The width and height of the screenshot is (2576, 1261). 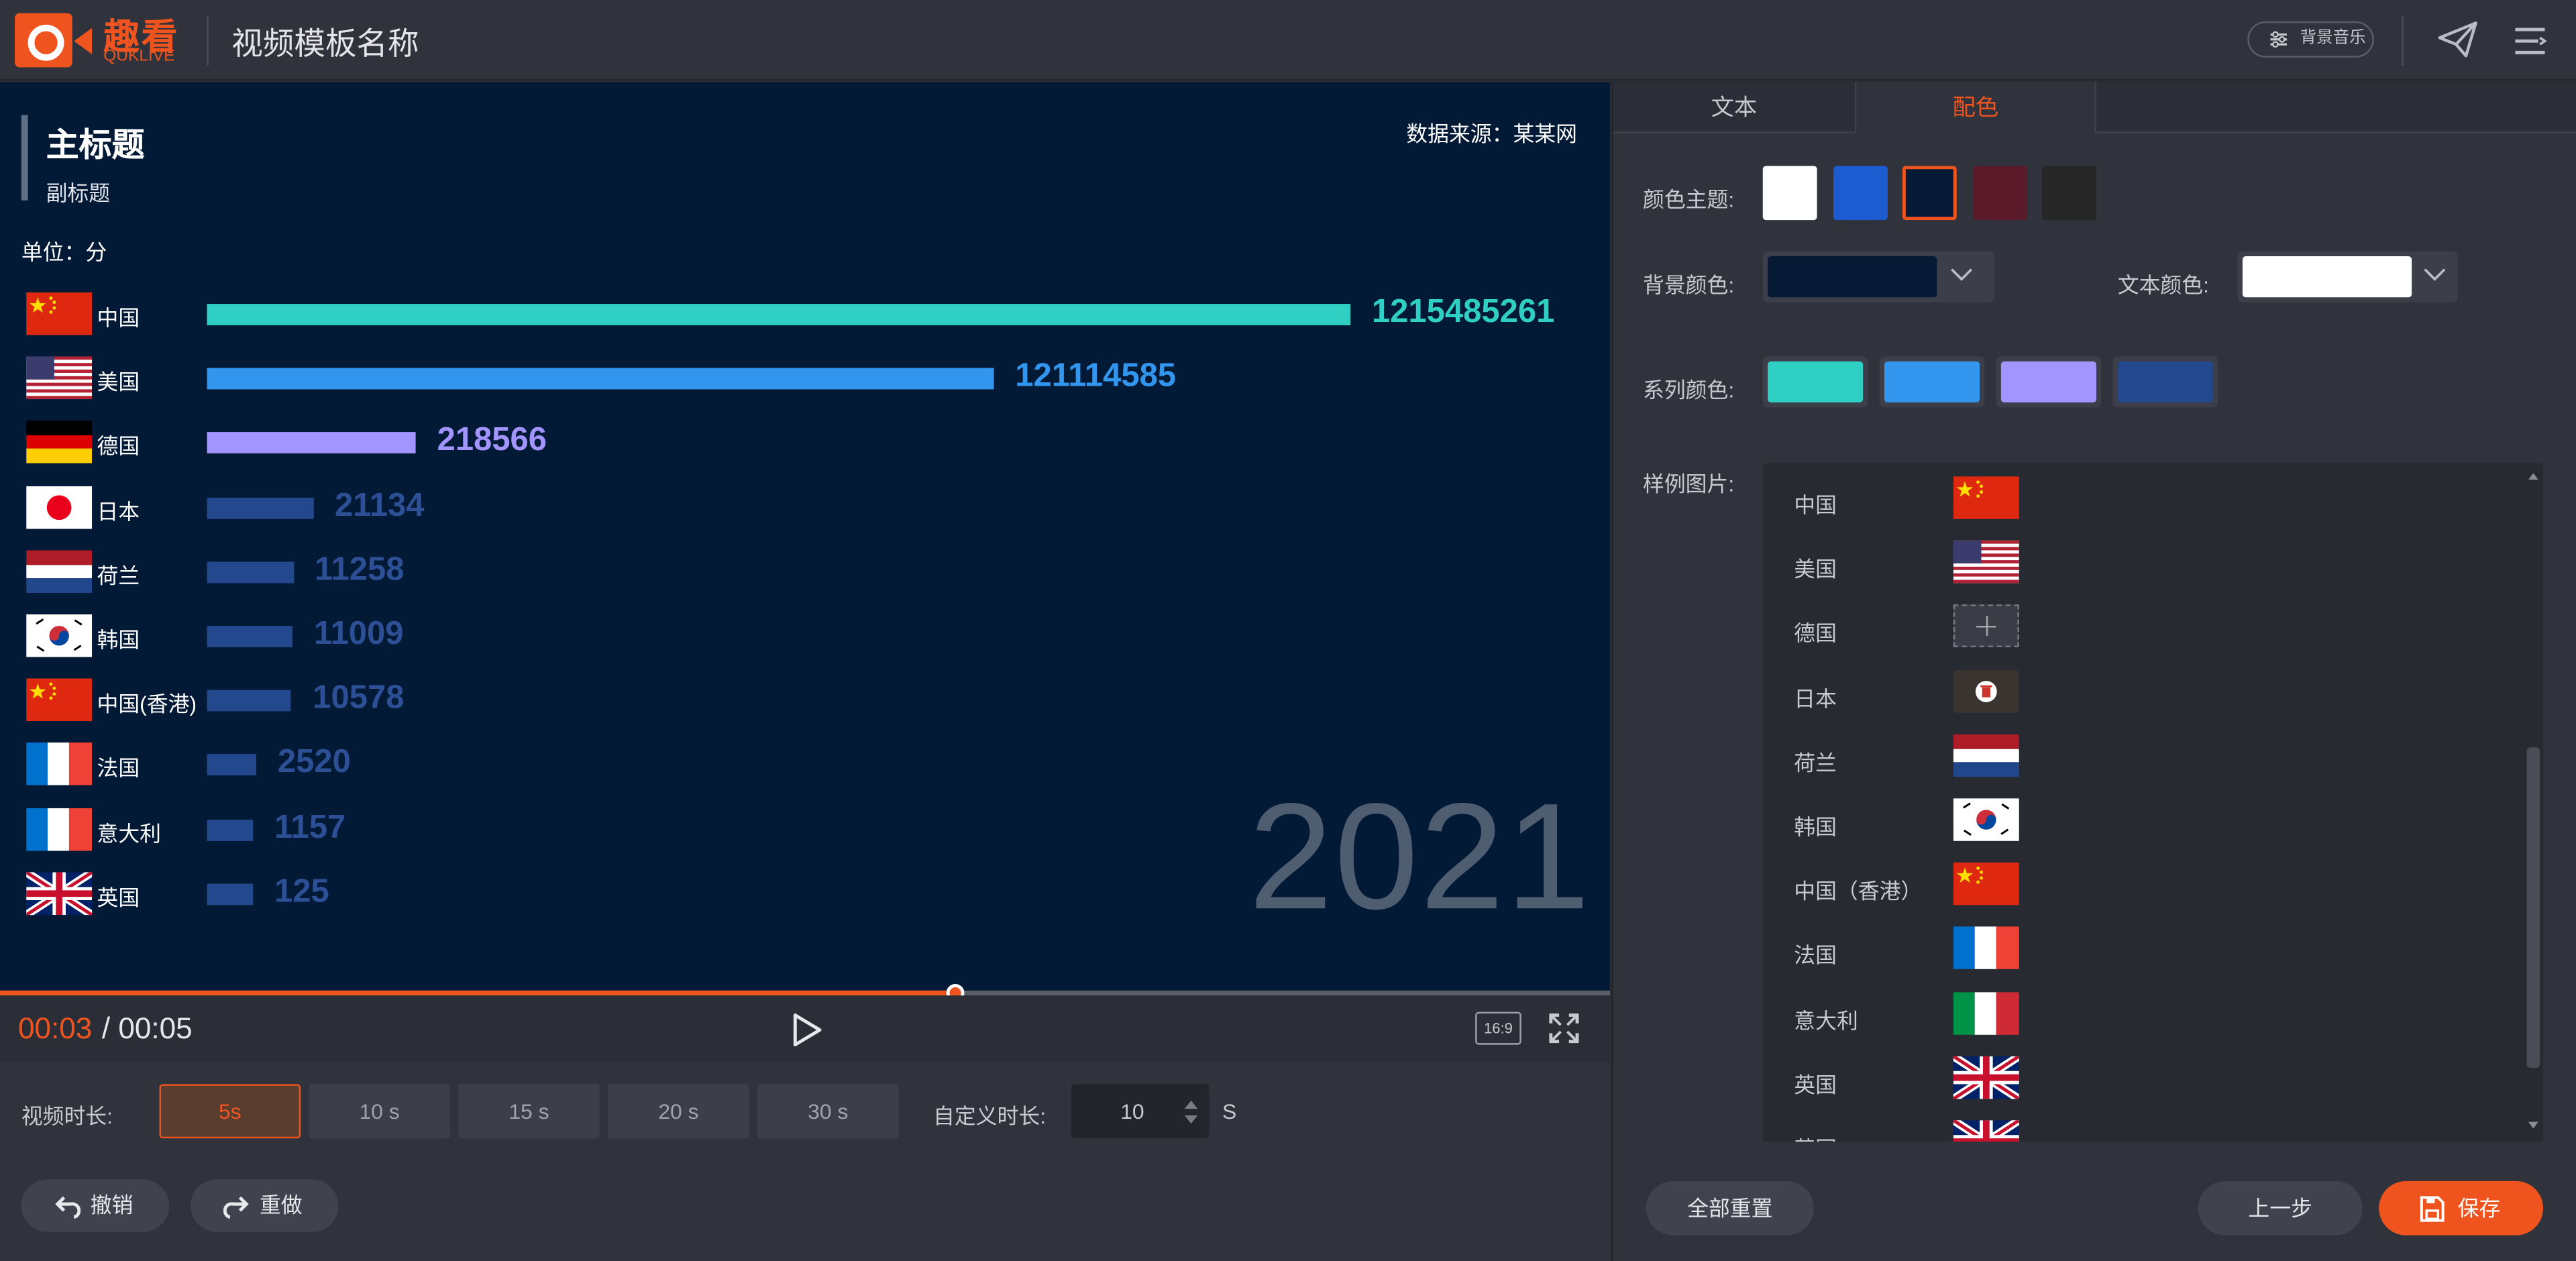 I want to click on duration-option-15s: 15 s, so click(x=529, y=1111).